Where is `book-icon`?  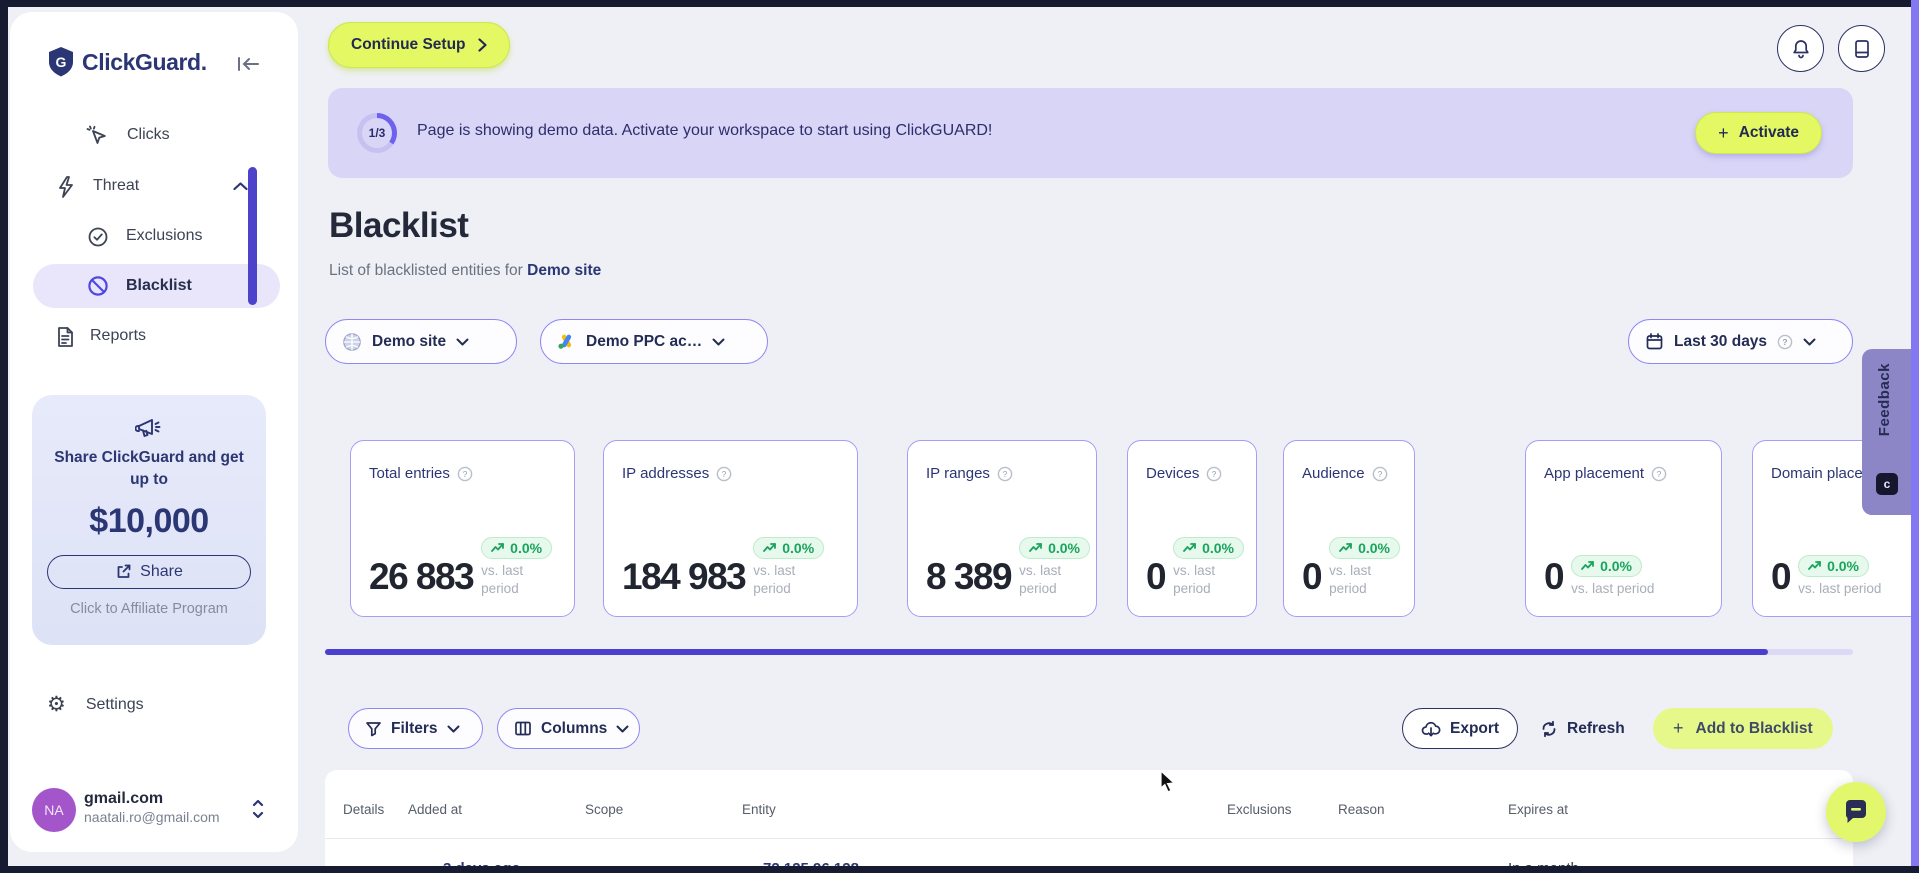
book-icon is located at coordinates (1862, 49).